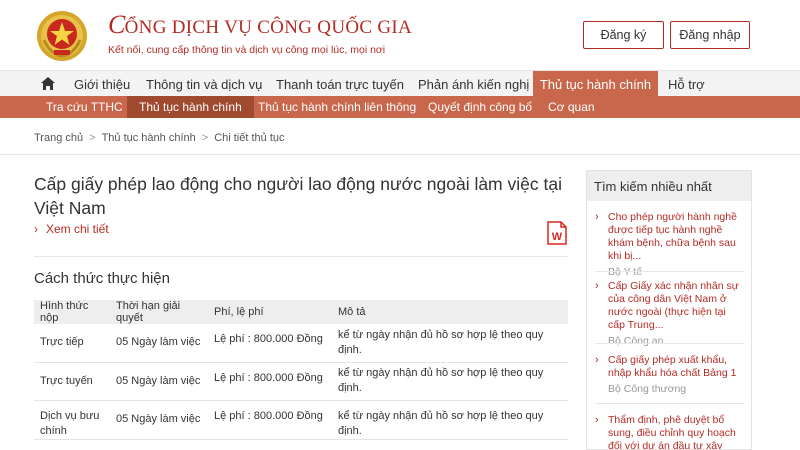  Describe the element at coordinates (710, 35) in the screenshot. I see `login-button: Đăng nhập` at that location.